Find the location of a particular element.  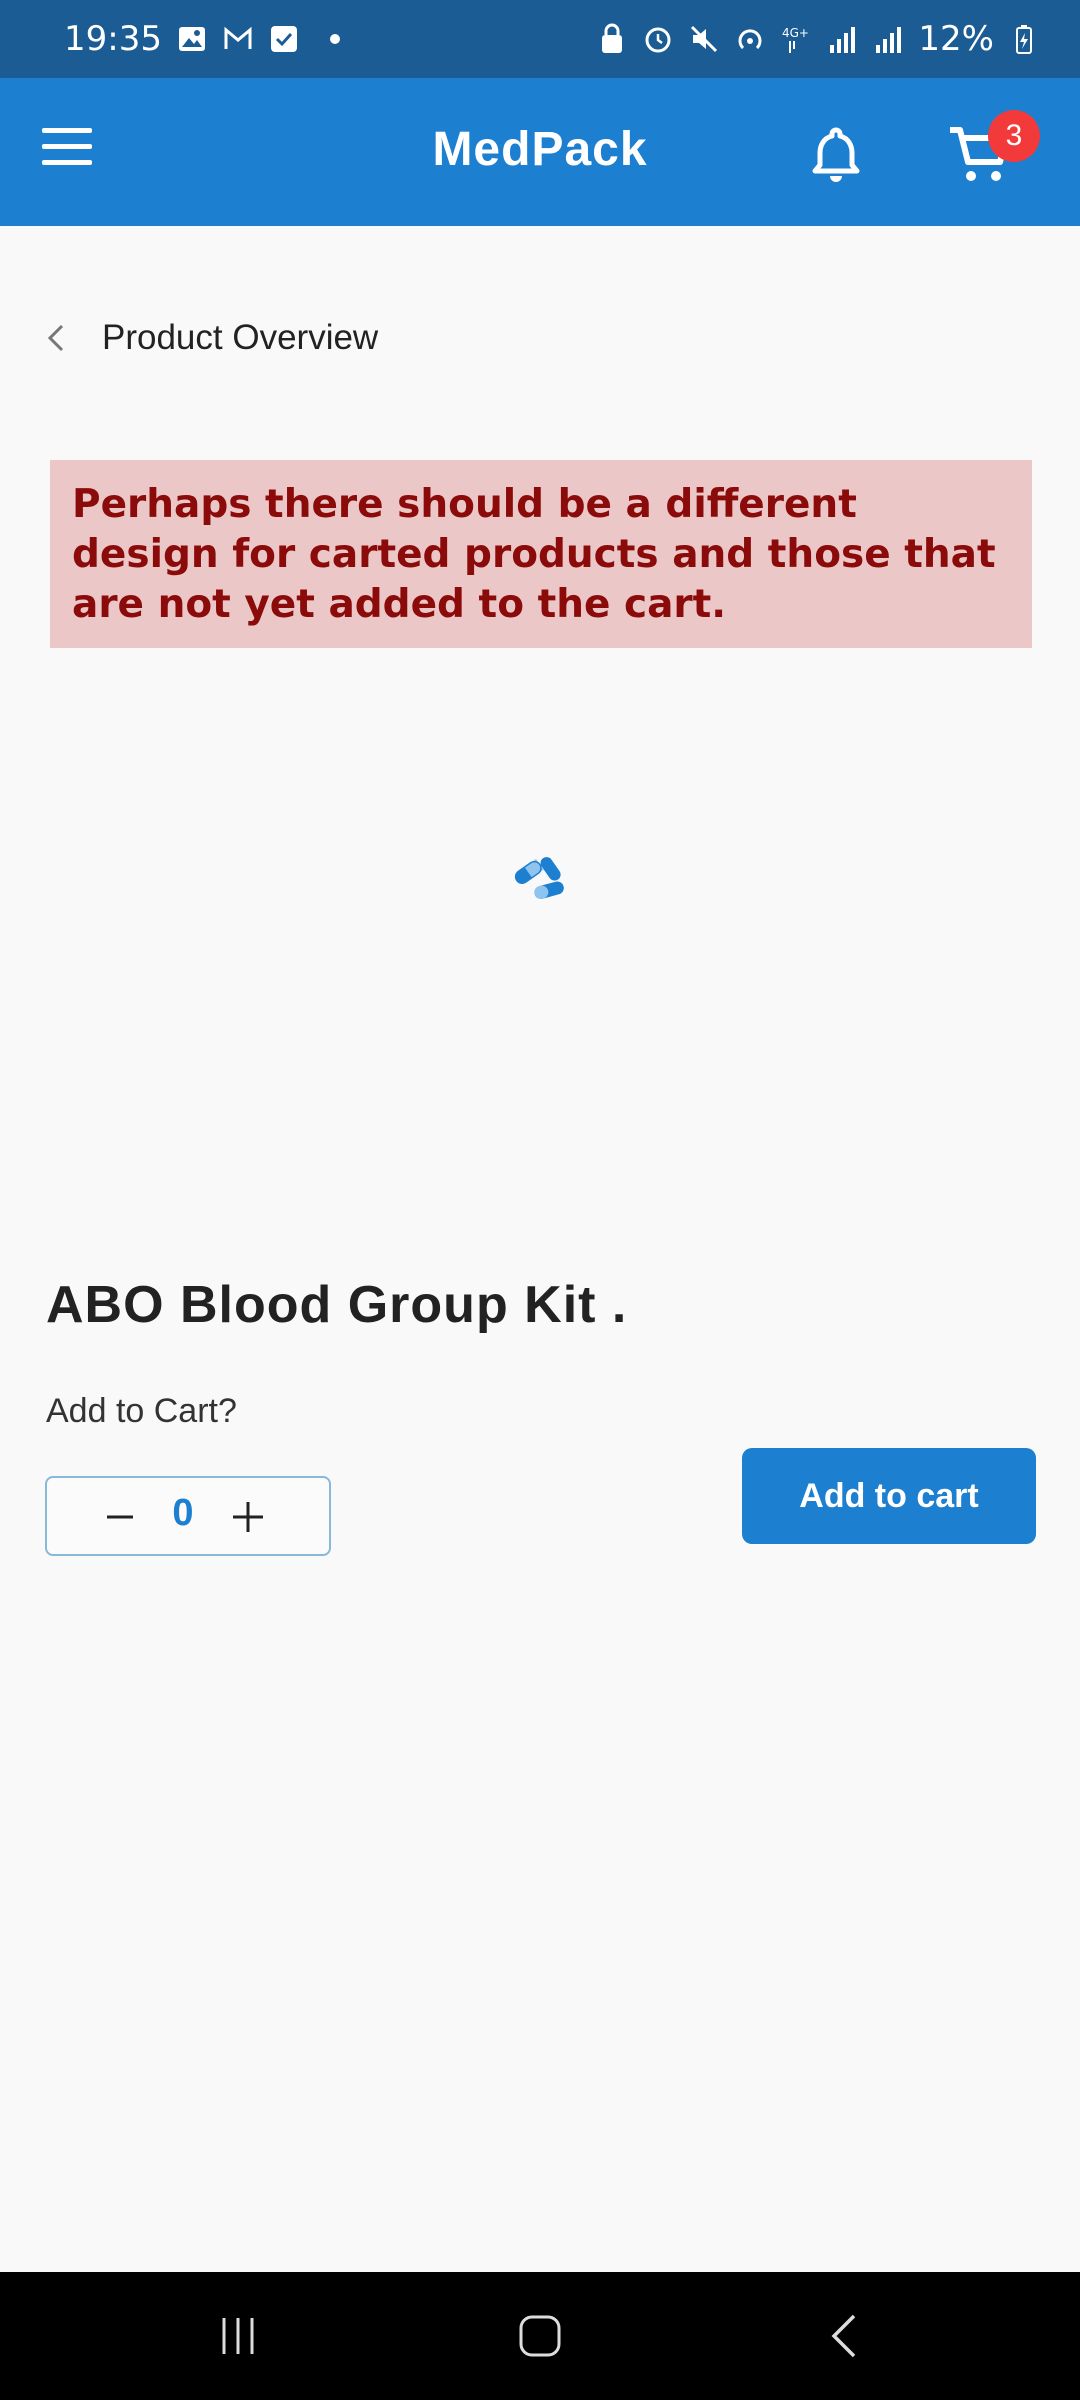

home-icon is located at coordinates (540, 2336).